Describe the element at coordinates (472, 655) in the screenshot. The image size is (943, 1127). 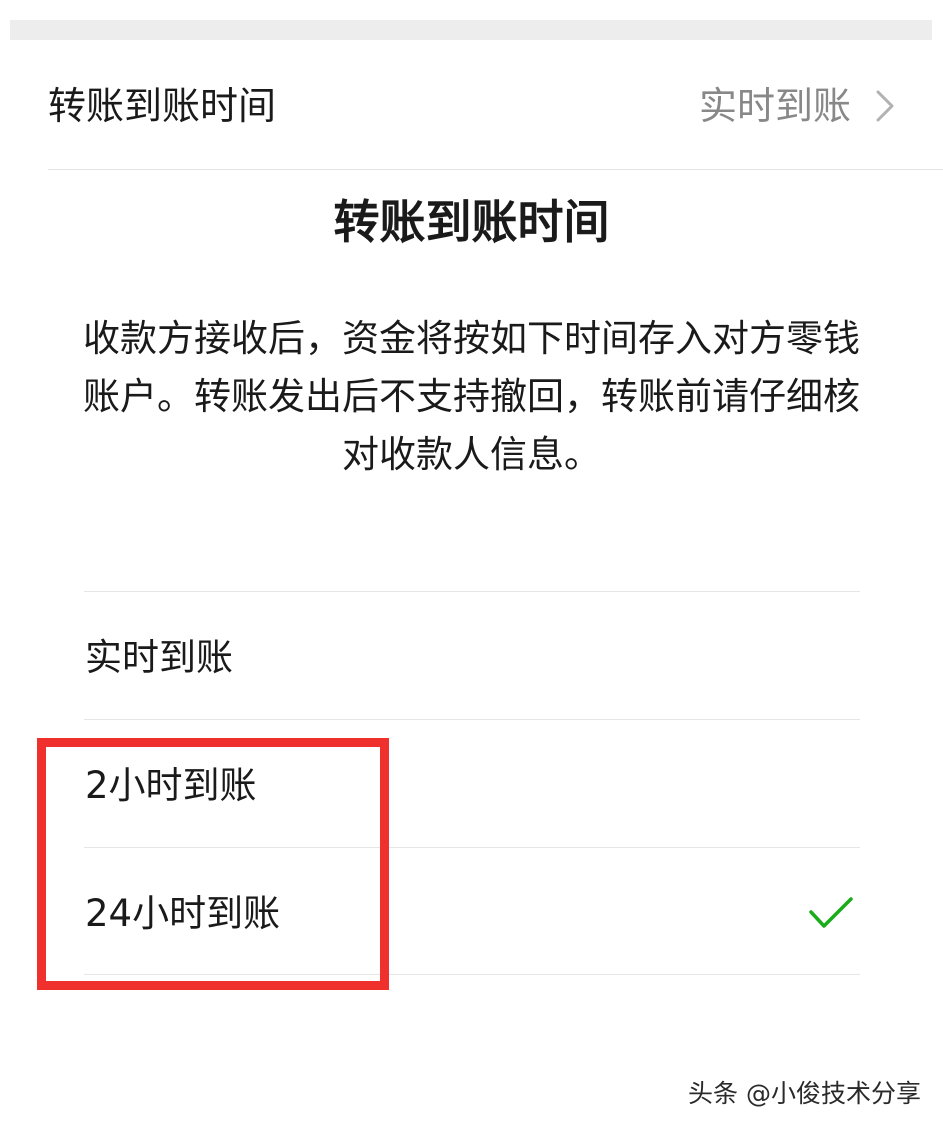
I see `option-realtime: 实时到账` at that location.